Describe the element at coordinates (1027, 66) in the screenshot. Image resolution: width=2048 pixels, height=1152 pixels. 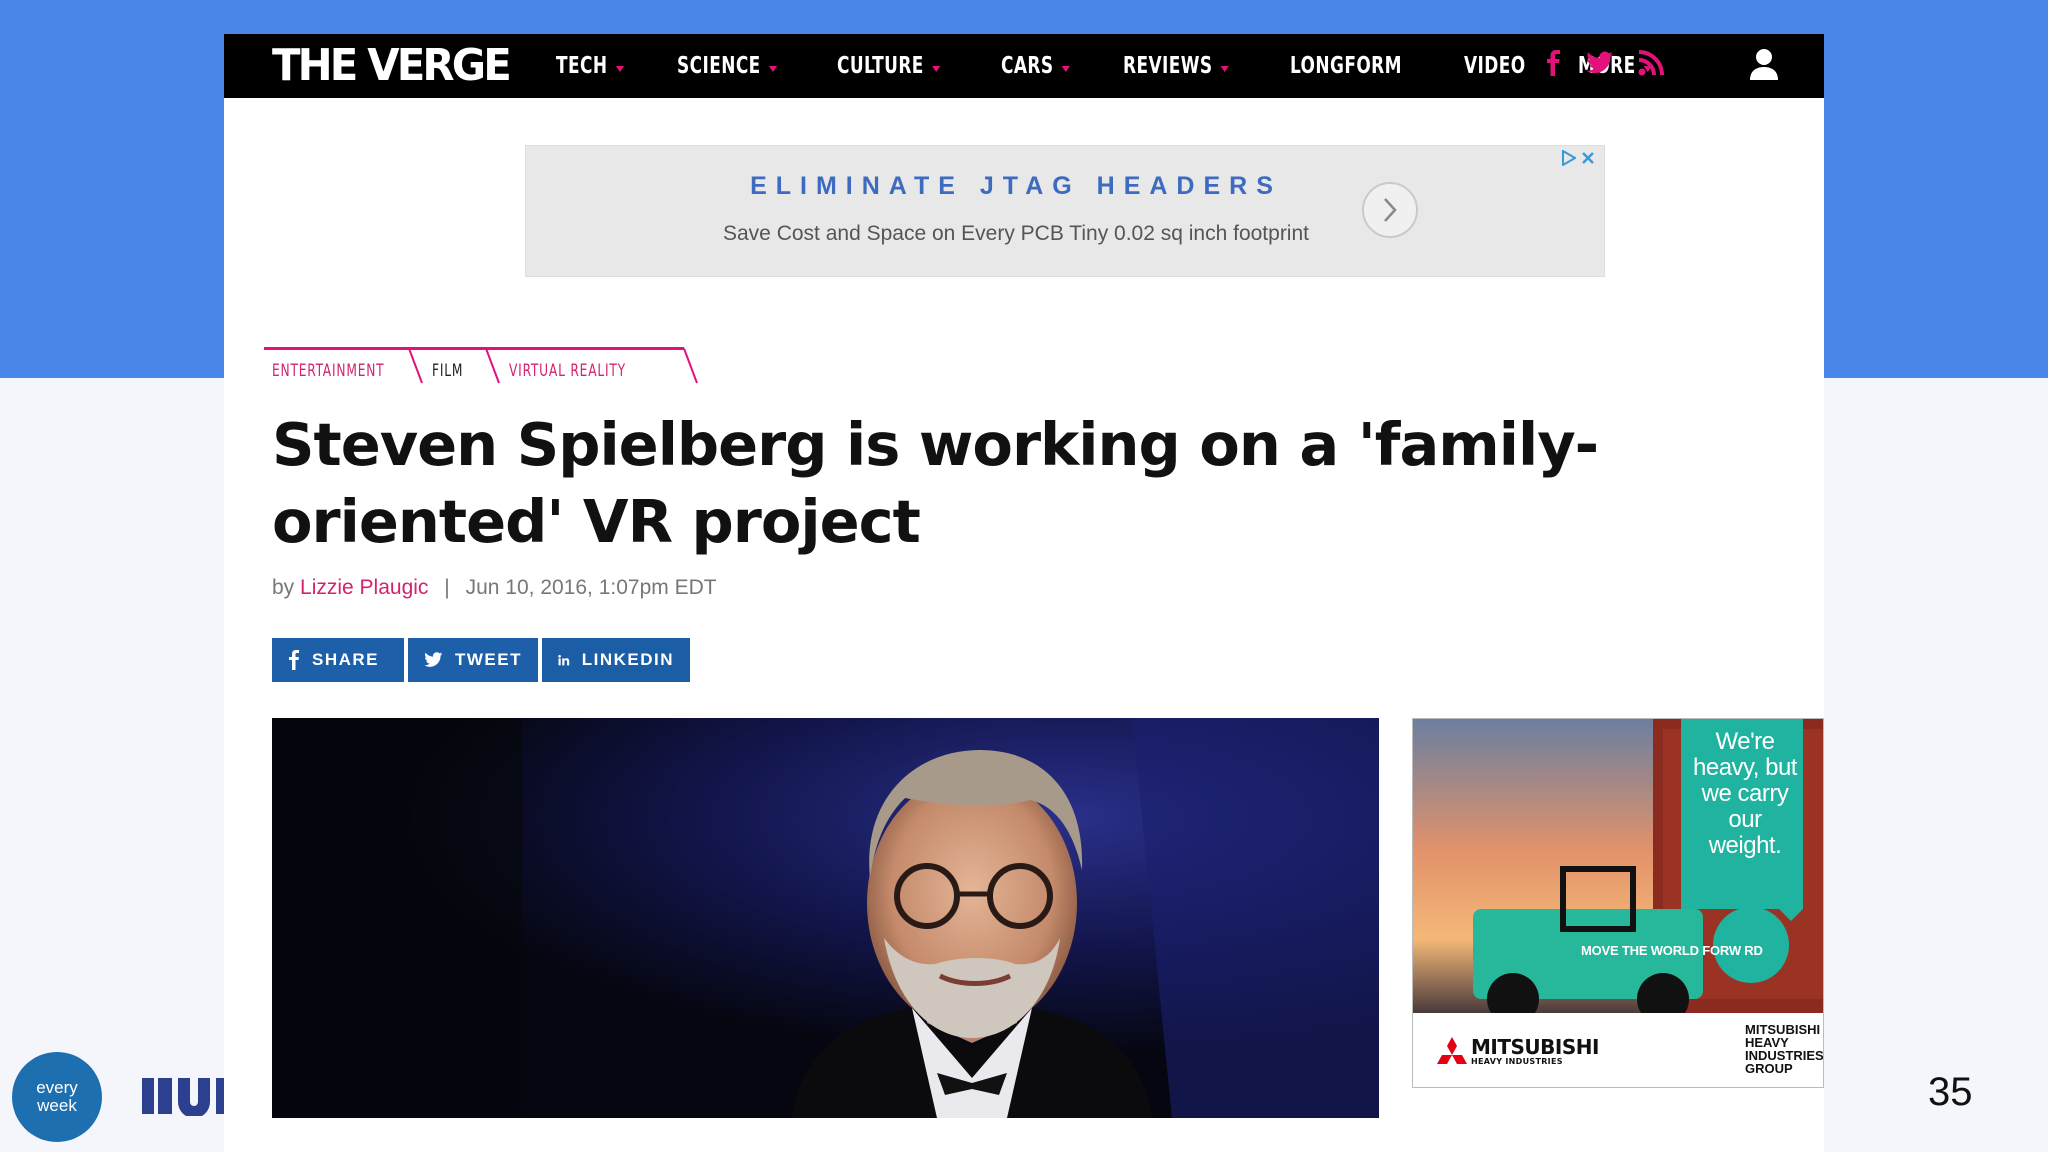
I see `nav-item-label: CARS` at that location.